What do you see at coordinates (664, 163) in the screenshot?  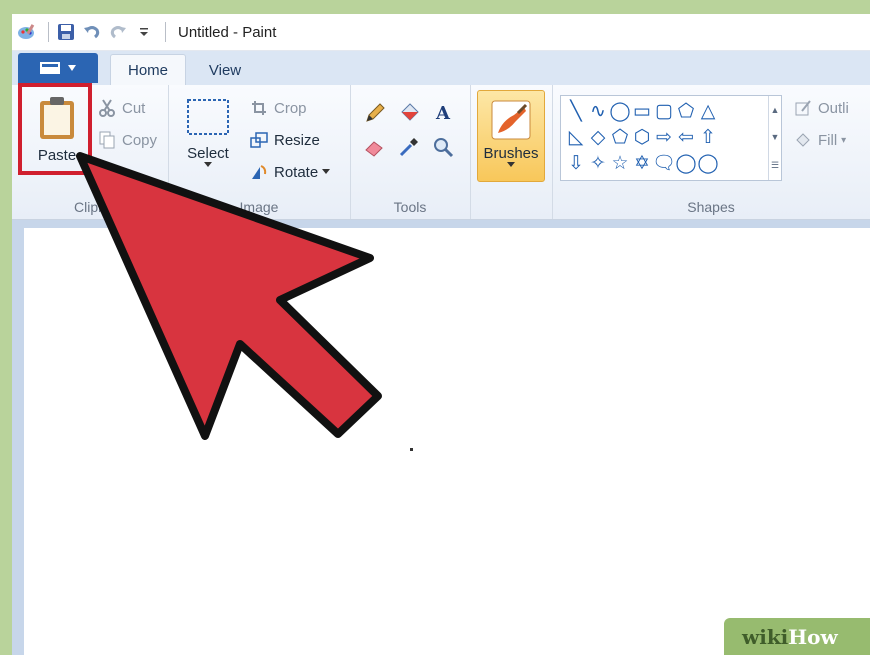 I see `rounded-callout-shape-icon: 🗨` at bounding box center [664, 163].